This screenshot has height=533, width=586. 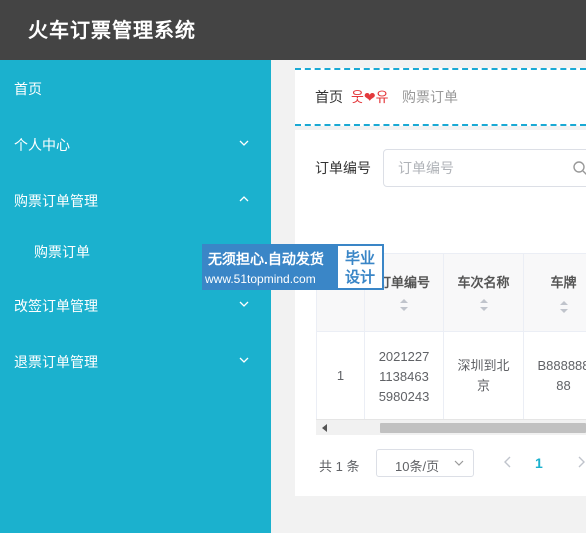 What do you see at coordinates (42, 145) in the screenshot?
I see `sidebar-item-label: 个人中心` at bounding box center [42, 145].